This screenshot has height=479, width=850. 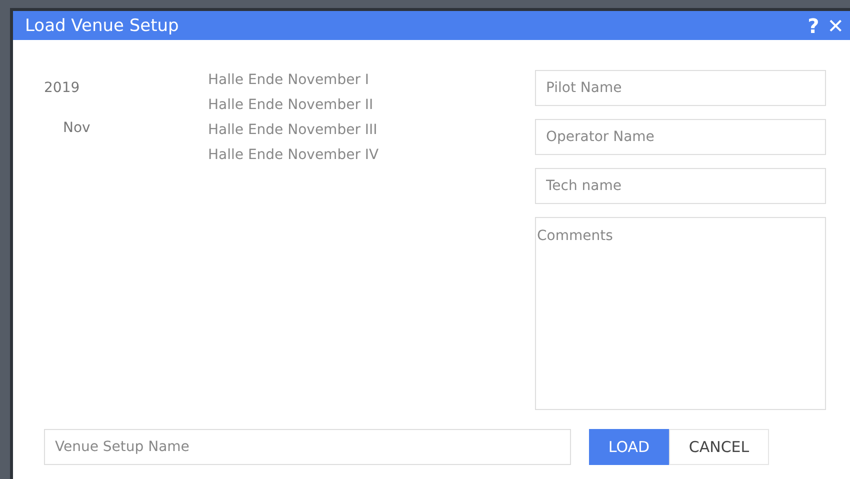 I want to click on tree-item: Nov, so click(x=135, y=128).